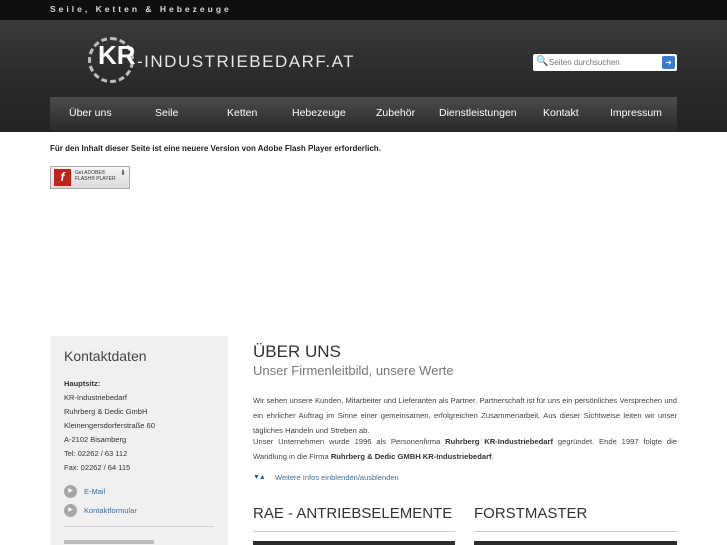  Describe the element at coordinates (297, 351) in the screenshot. I see `page-title: ÜBER UNS` at that location.